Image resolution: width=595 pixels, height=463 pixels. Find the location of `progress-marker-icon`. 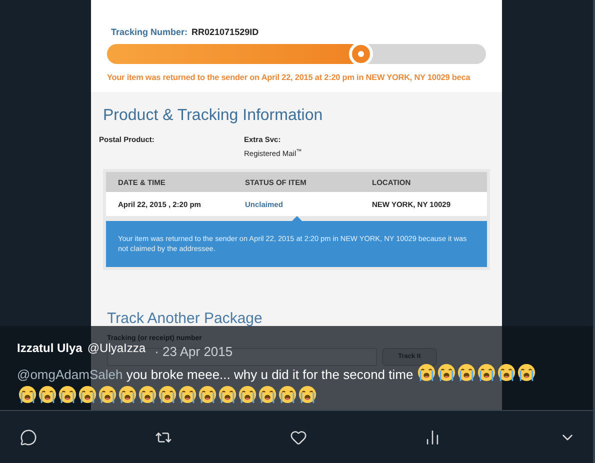

progress-marker-icon is located at coordinates (360, 54).